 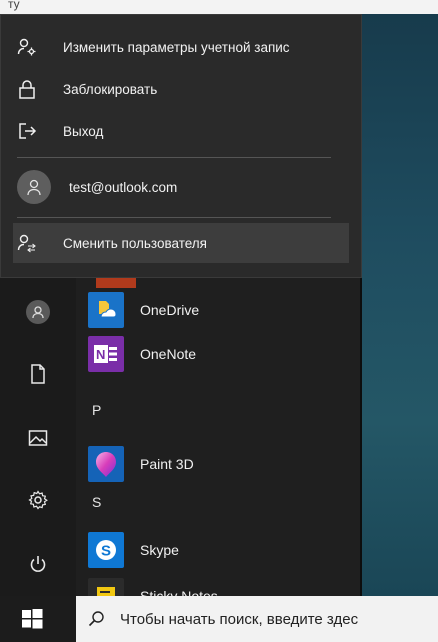 I want to click on windows-logo-icon, so click(x=32, y=619).